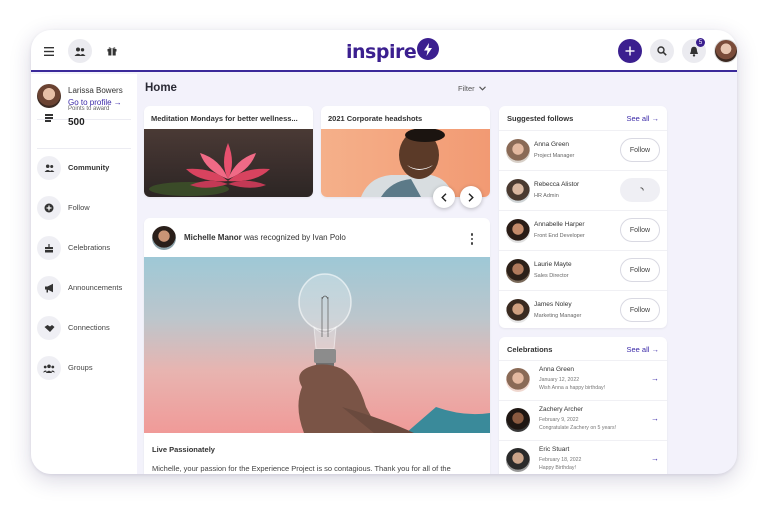 The width and height of the screenshot is (768, 505). What do you see at coordinates (553, 264) in the screenshot?
I see `person-name: Laurie Mayte` at bounding box center [553, 264].